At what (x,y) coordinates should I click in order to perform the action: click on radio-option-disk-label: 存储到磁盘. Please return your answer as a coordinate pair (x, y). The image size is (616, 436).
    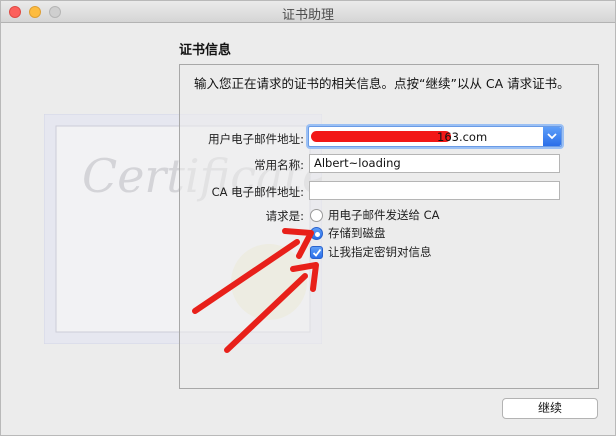
    Looking at the image, I should click on (357, 233).